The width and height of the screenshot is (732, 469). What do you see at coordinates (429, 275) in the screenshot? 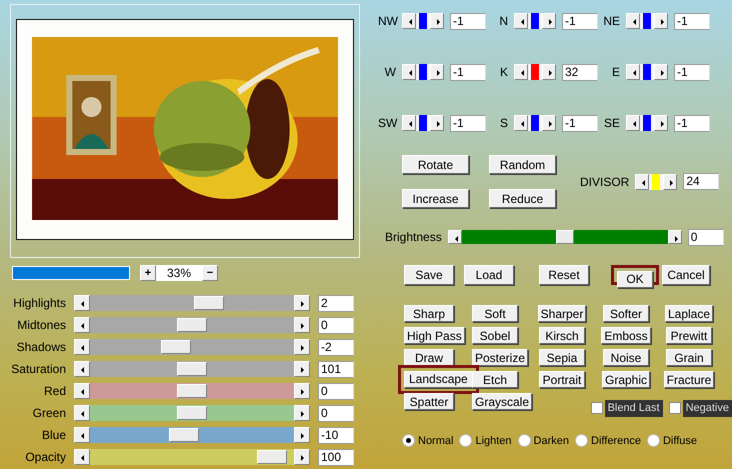
I see `button: Save` at bounding box center [429, 275].